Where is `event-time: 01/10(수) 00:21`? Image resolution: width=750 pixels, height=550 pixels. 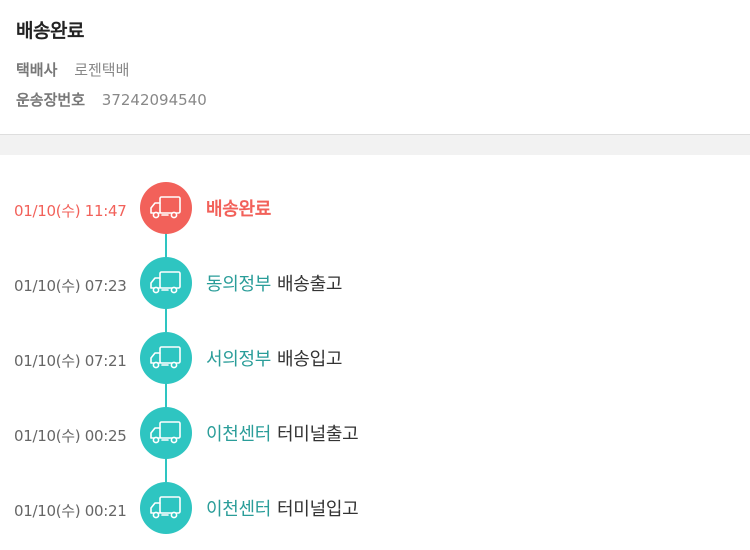
event-time: 01/10(수) 00:21 is located at coordinates (70, 511).